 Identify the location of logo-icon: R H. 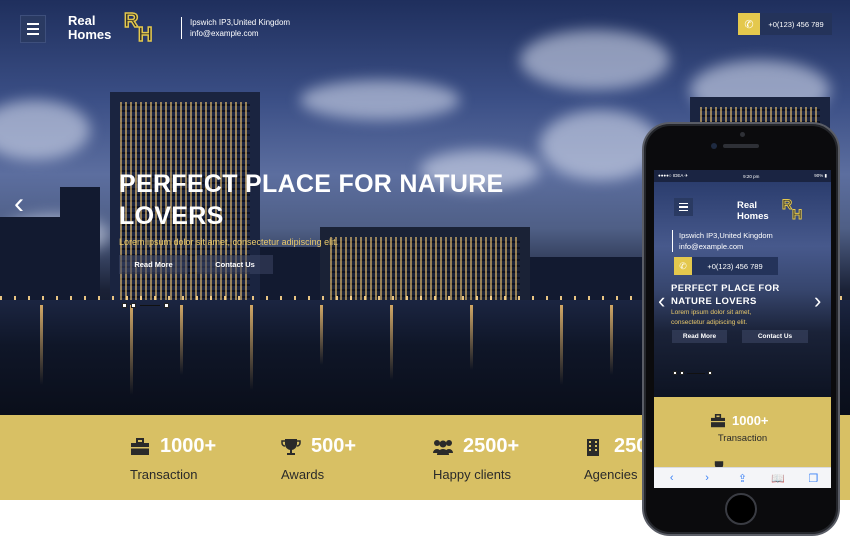
(140, 28).